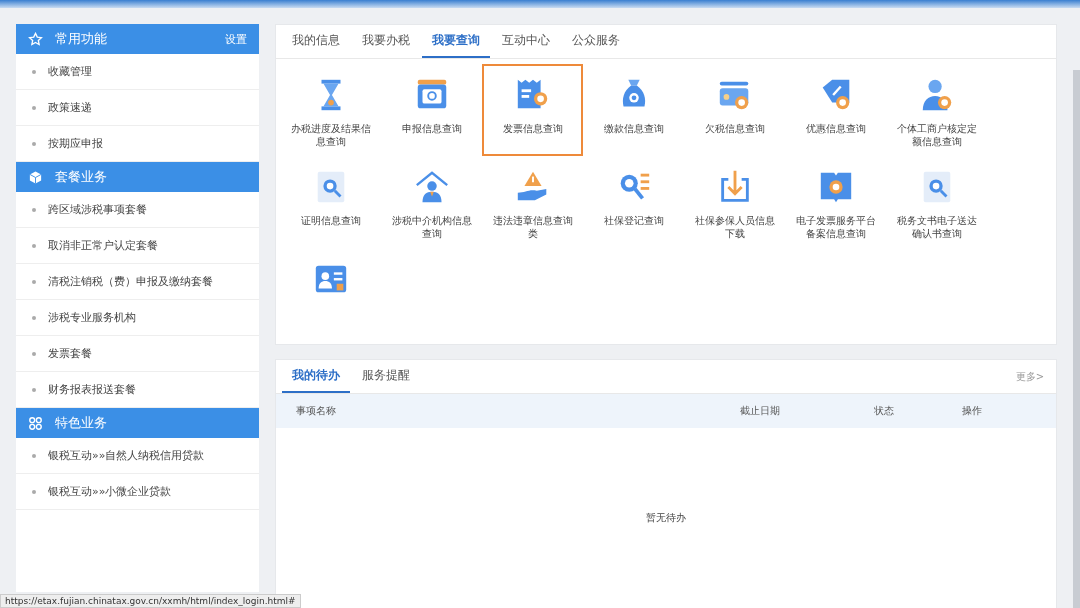 This screenshot has height=608, width=1080. I want to click on service-tile: 电子发票服务平台备案信息查询, so click(835, 202).